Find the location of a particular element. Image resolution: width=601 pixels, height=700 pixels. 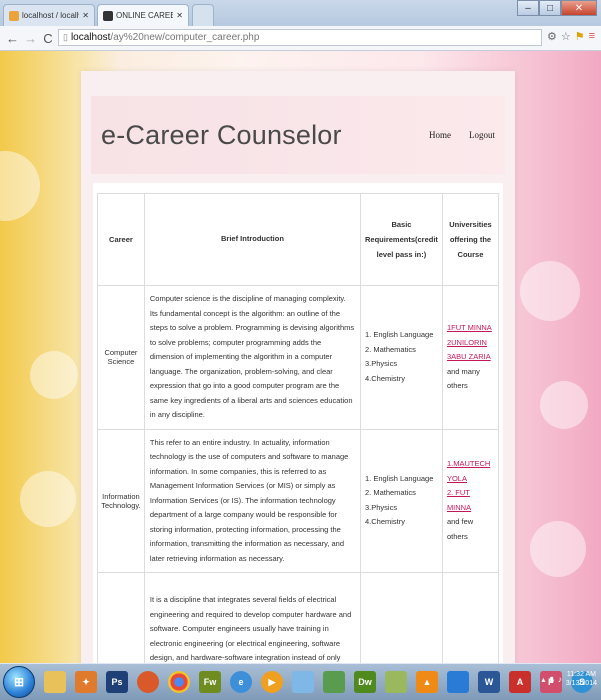

word-icon: W is located at coordinates (489, 682).